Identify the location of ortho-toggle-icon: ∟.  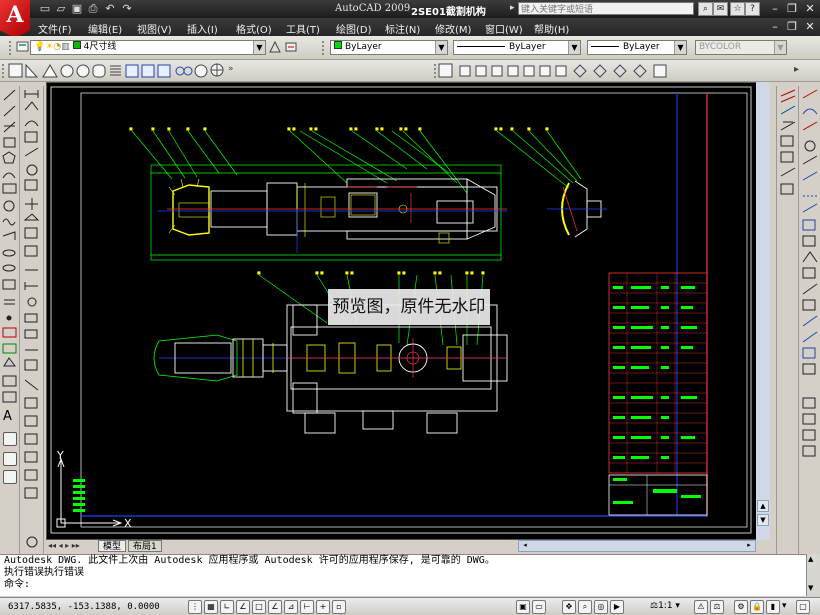
(227, 607).